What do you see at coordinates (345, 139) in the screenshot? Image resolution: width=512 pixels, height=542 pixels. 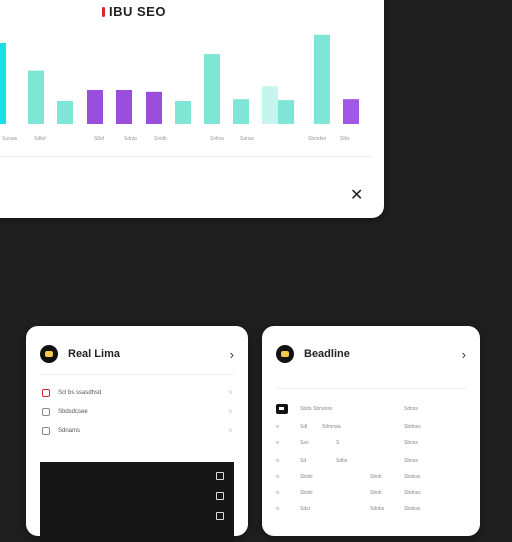 I see `x-tick-label: Slbs` at bounding box center [345, 139].